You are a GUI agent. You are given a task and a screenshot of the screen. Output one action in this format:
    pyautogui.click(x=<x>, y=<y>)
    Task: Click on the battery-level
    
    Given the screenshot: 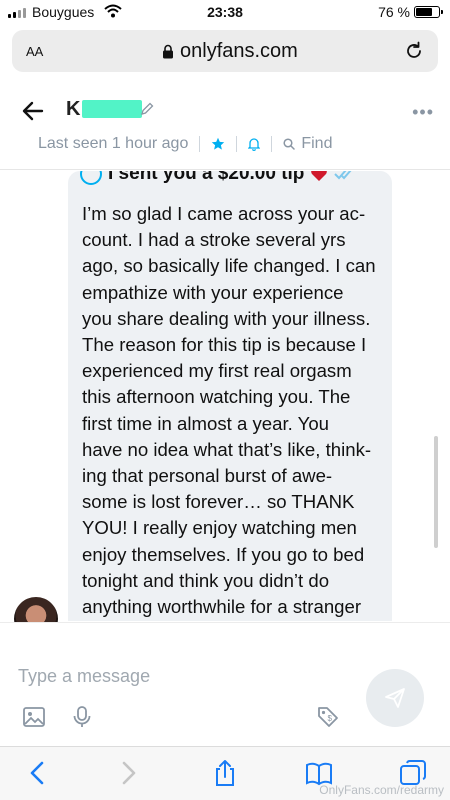 What is the action you would take?
    pyautogui.click(x=424, y=12)
    